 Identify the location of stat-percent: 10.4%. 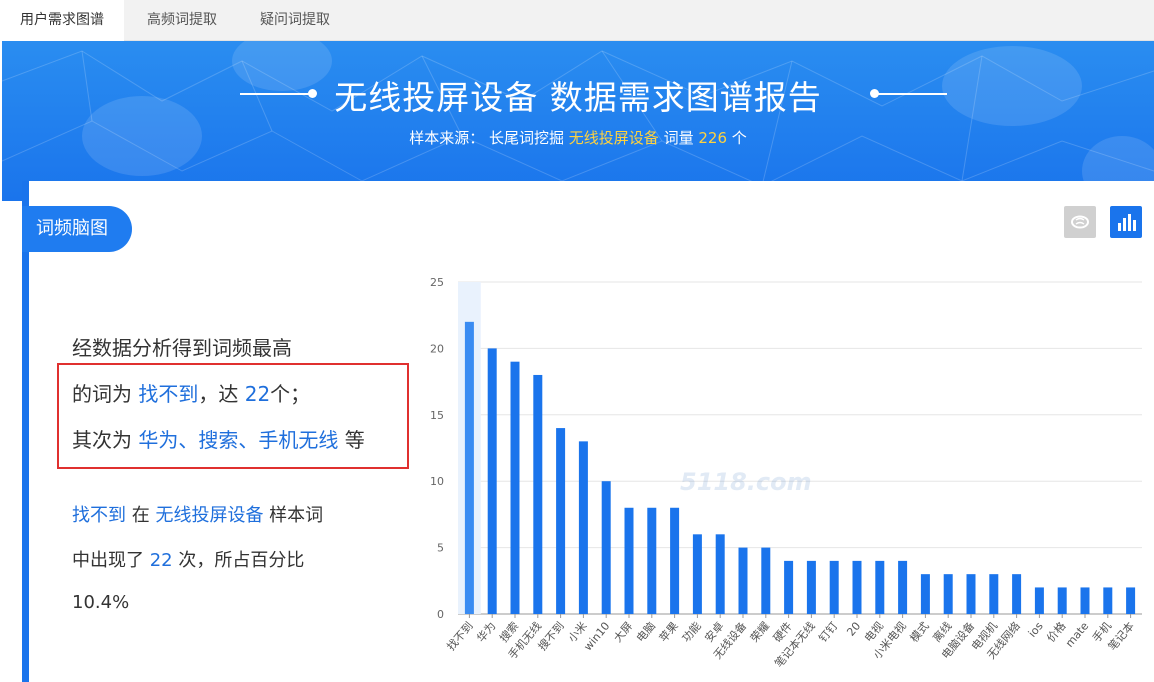
(101, 602).